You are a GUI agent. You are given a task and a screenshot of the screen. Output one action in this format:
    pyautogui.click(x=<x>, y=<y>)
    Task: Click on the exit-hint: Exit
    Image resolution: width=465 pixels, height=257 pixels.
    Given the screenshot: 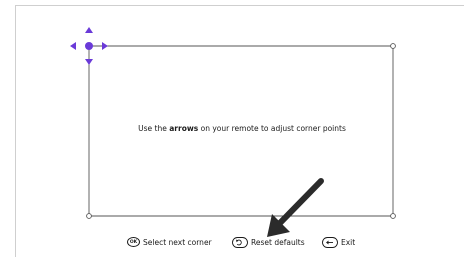 What is the action you would take?
    pyautogui.click(x=338, y=242)
    